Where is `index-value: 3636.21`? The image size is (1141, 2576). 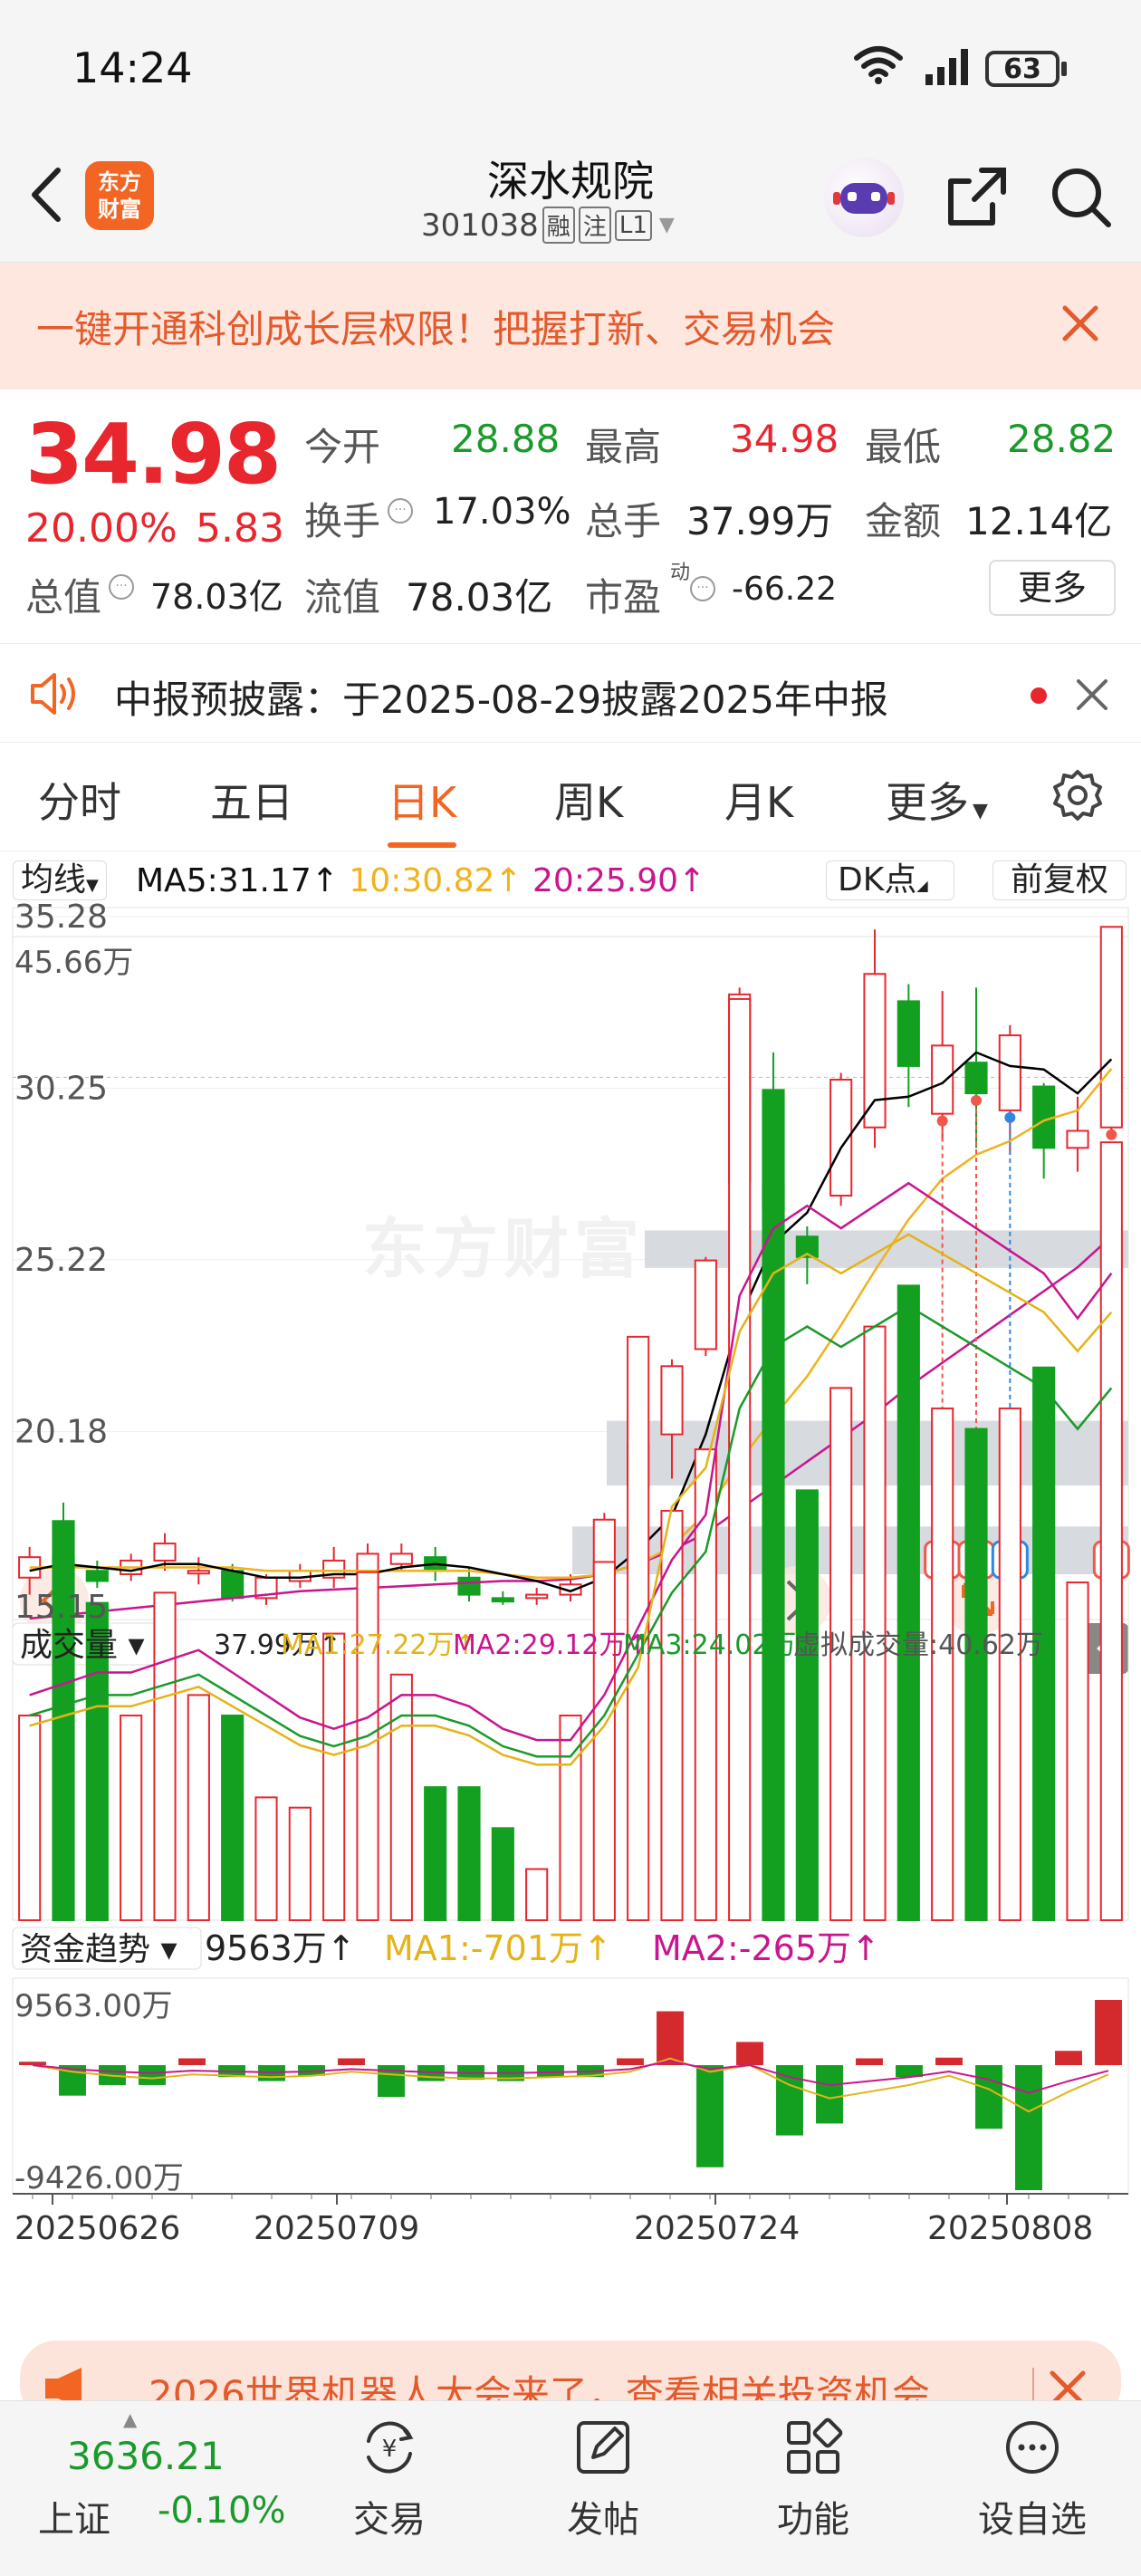
index-value: 3636.21 is located at coordinates (146, 2456).